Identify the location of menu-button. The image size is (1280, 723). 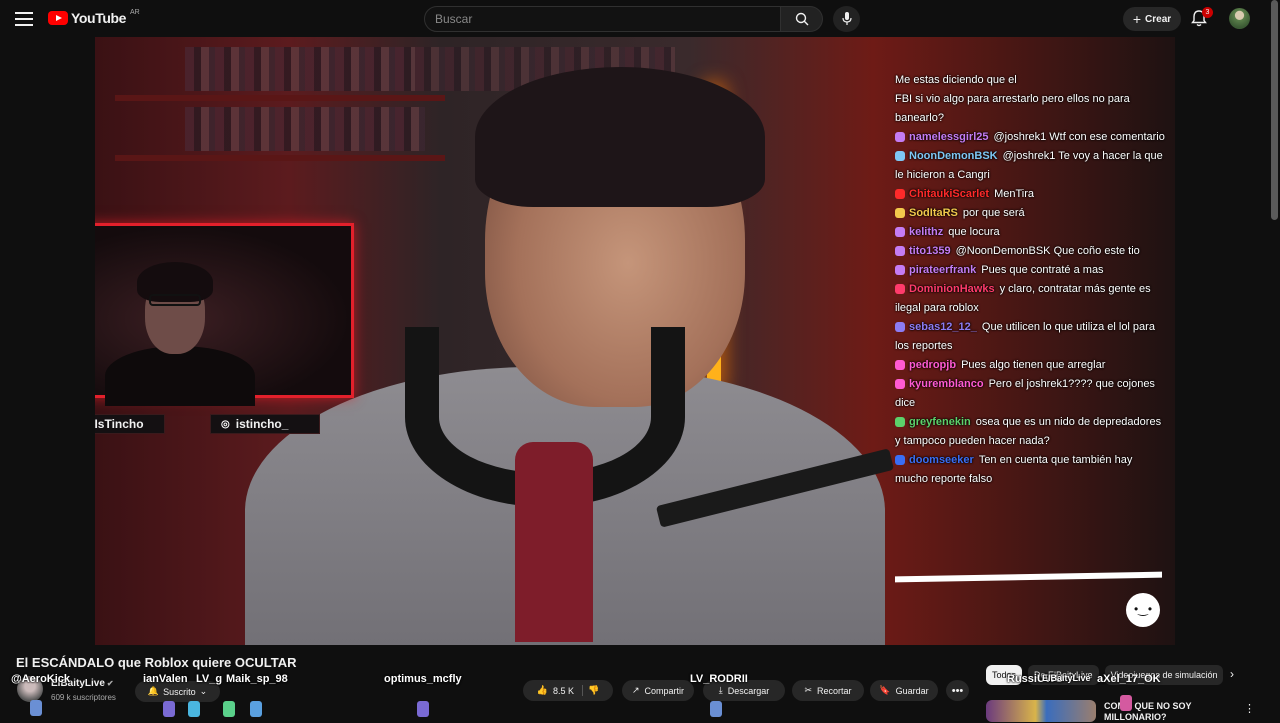
(24, 19).